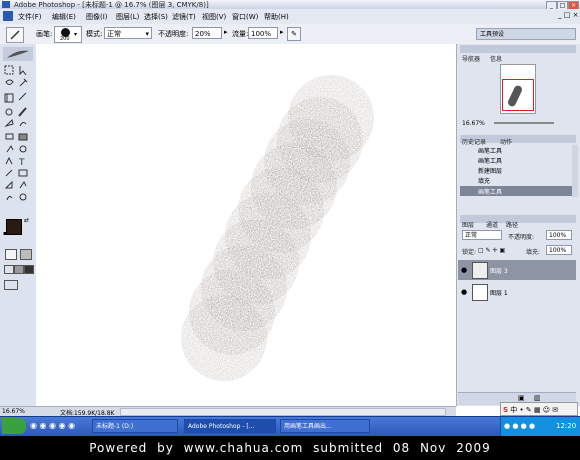  Describe the element at coordinates (240, 34) in the screenshot. I see `flow-label: 流量:` at that location.